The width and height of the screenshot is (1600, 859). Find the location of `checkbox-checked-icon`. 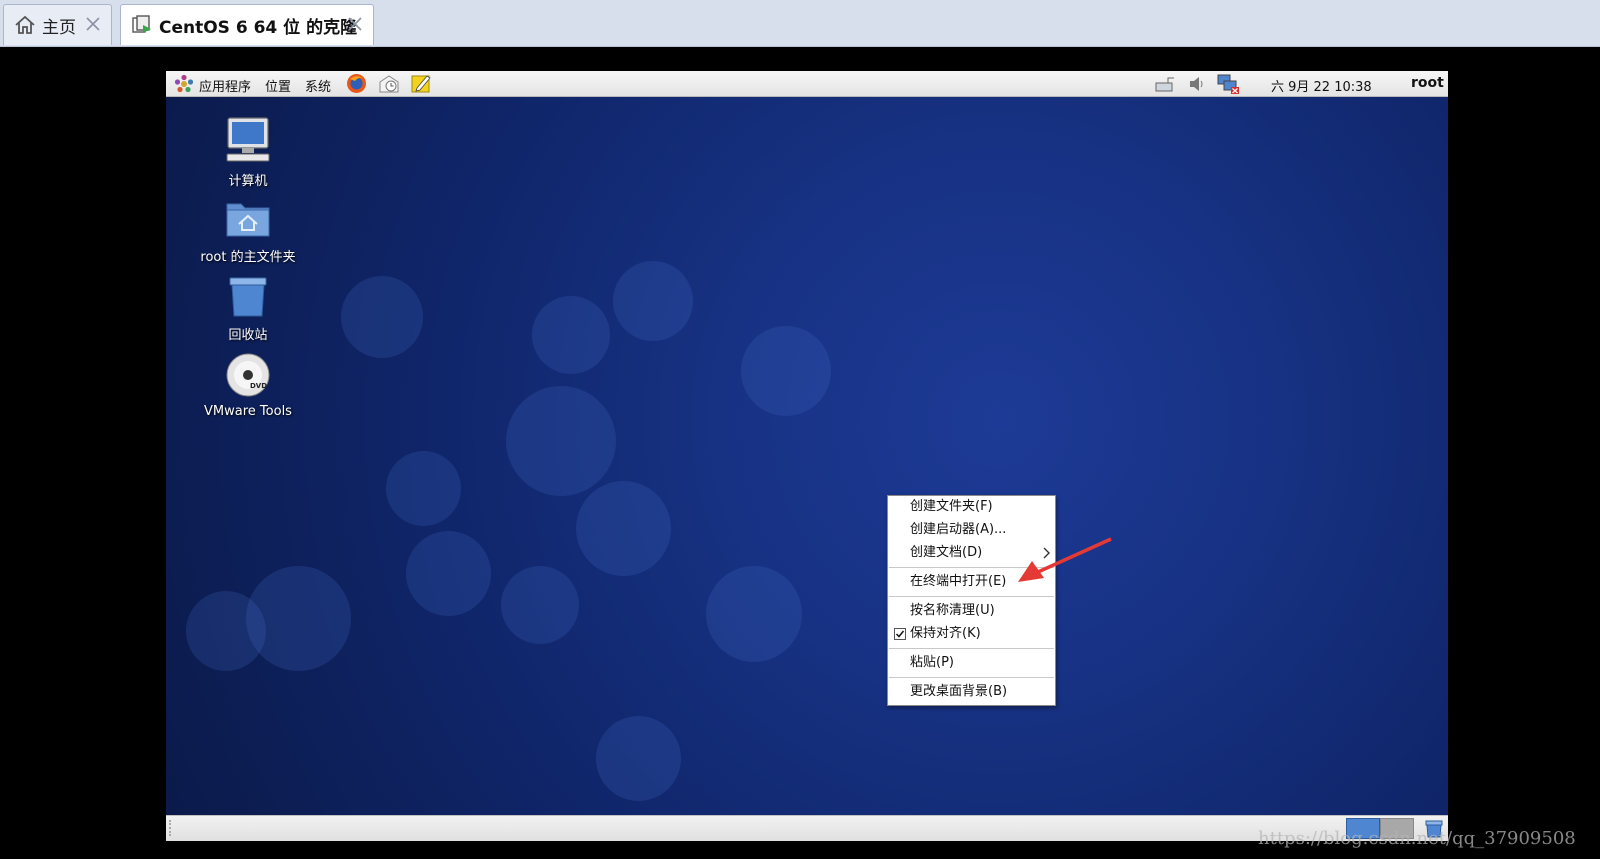

checkbox-checked-icon is located at coordinates (900, 634).